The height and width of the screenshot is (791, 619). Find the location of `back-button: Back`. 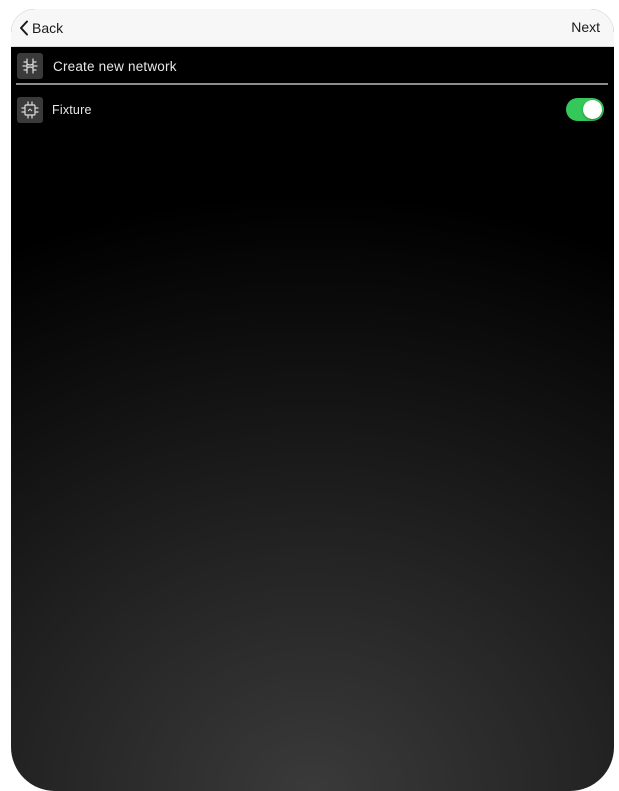

back-button: Back is located at coordinates (41, 28).